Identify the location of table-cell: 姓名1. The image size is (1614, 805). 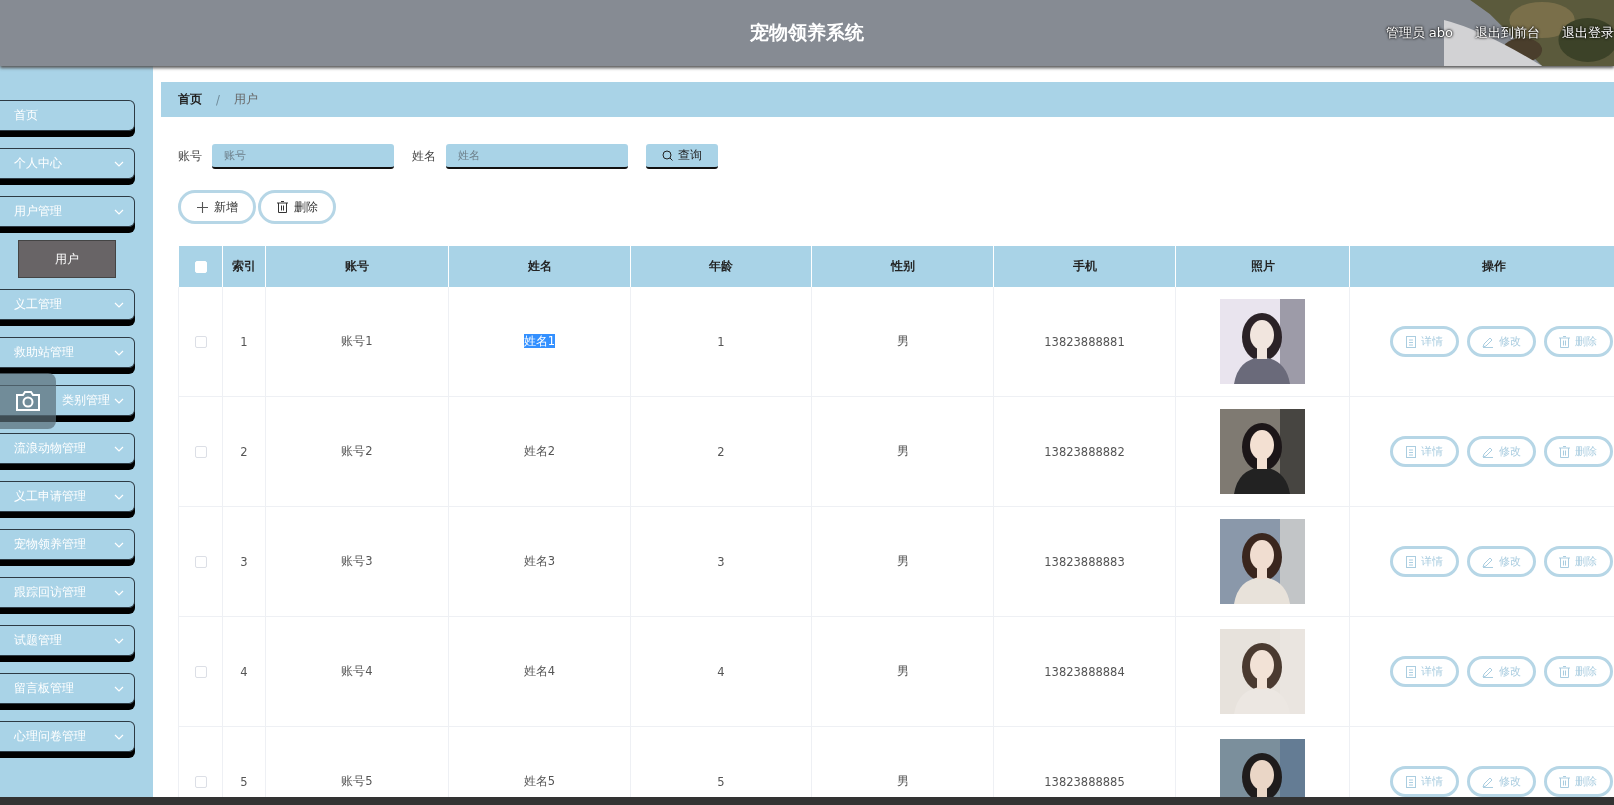
(539, 341).